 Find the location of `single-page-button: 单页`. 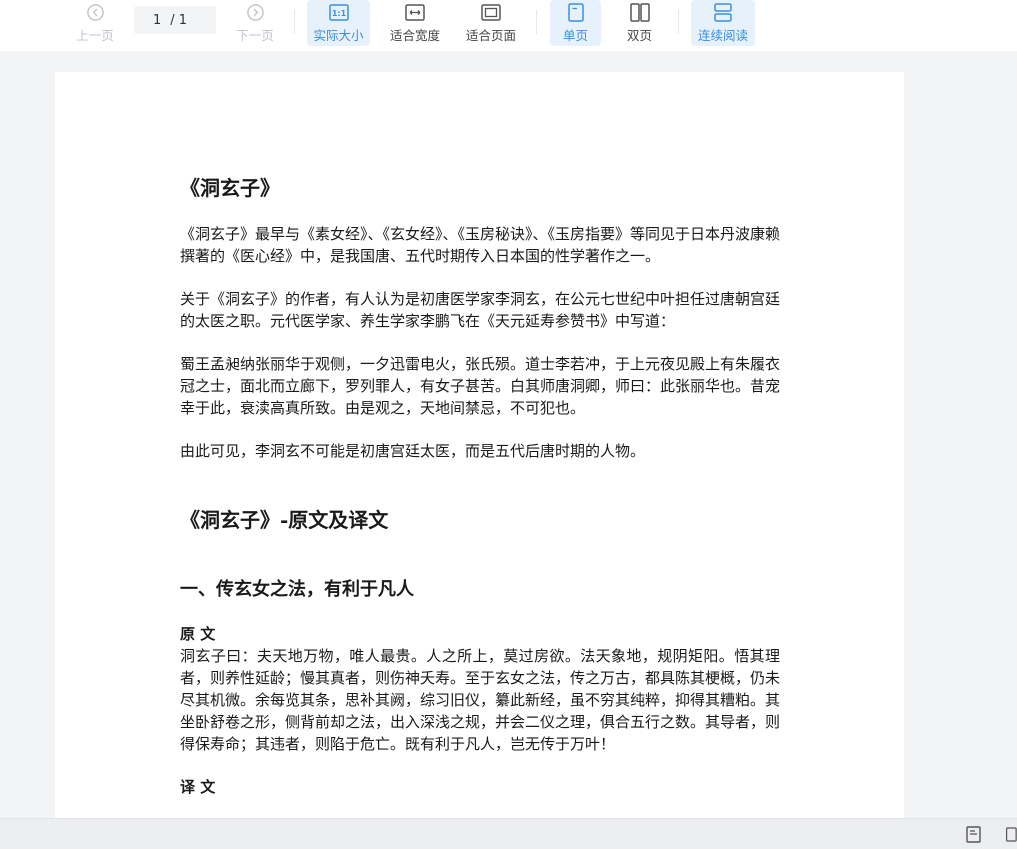

single-page-button: 单页 is located at coordinates (575, 23).